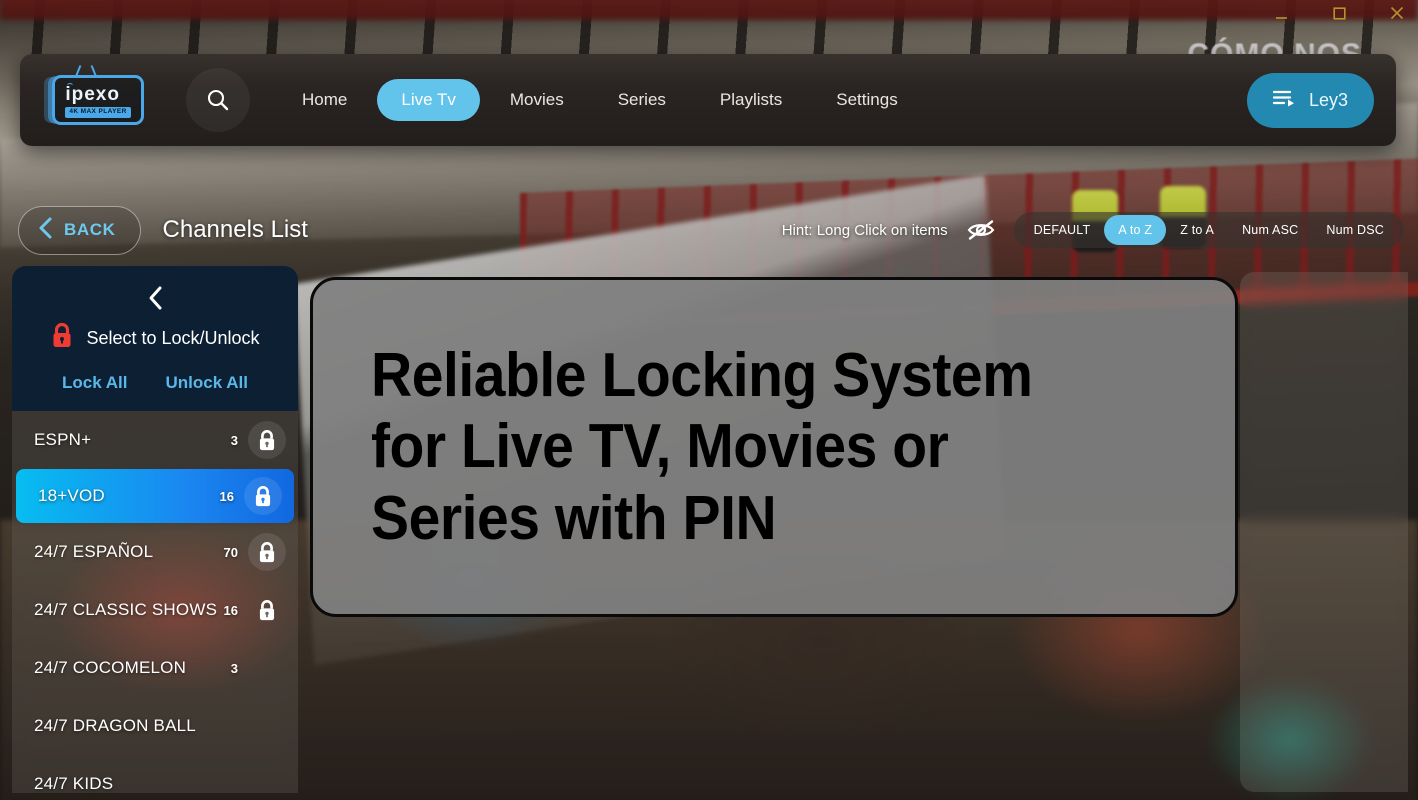 This screenshot has width=1418, height=800. Describe the element at coordinates (324, 100) in the screenshot. I see `nav-item-home: Home` at that location.